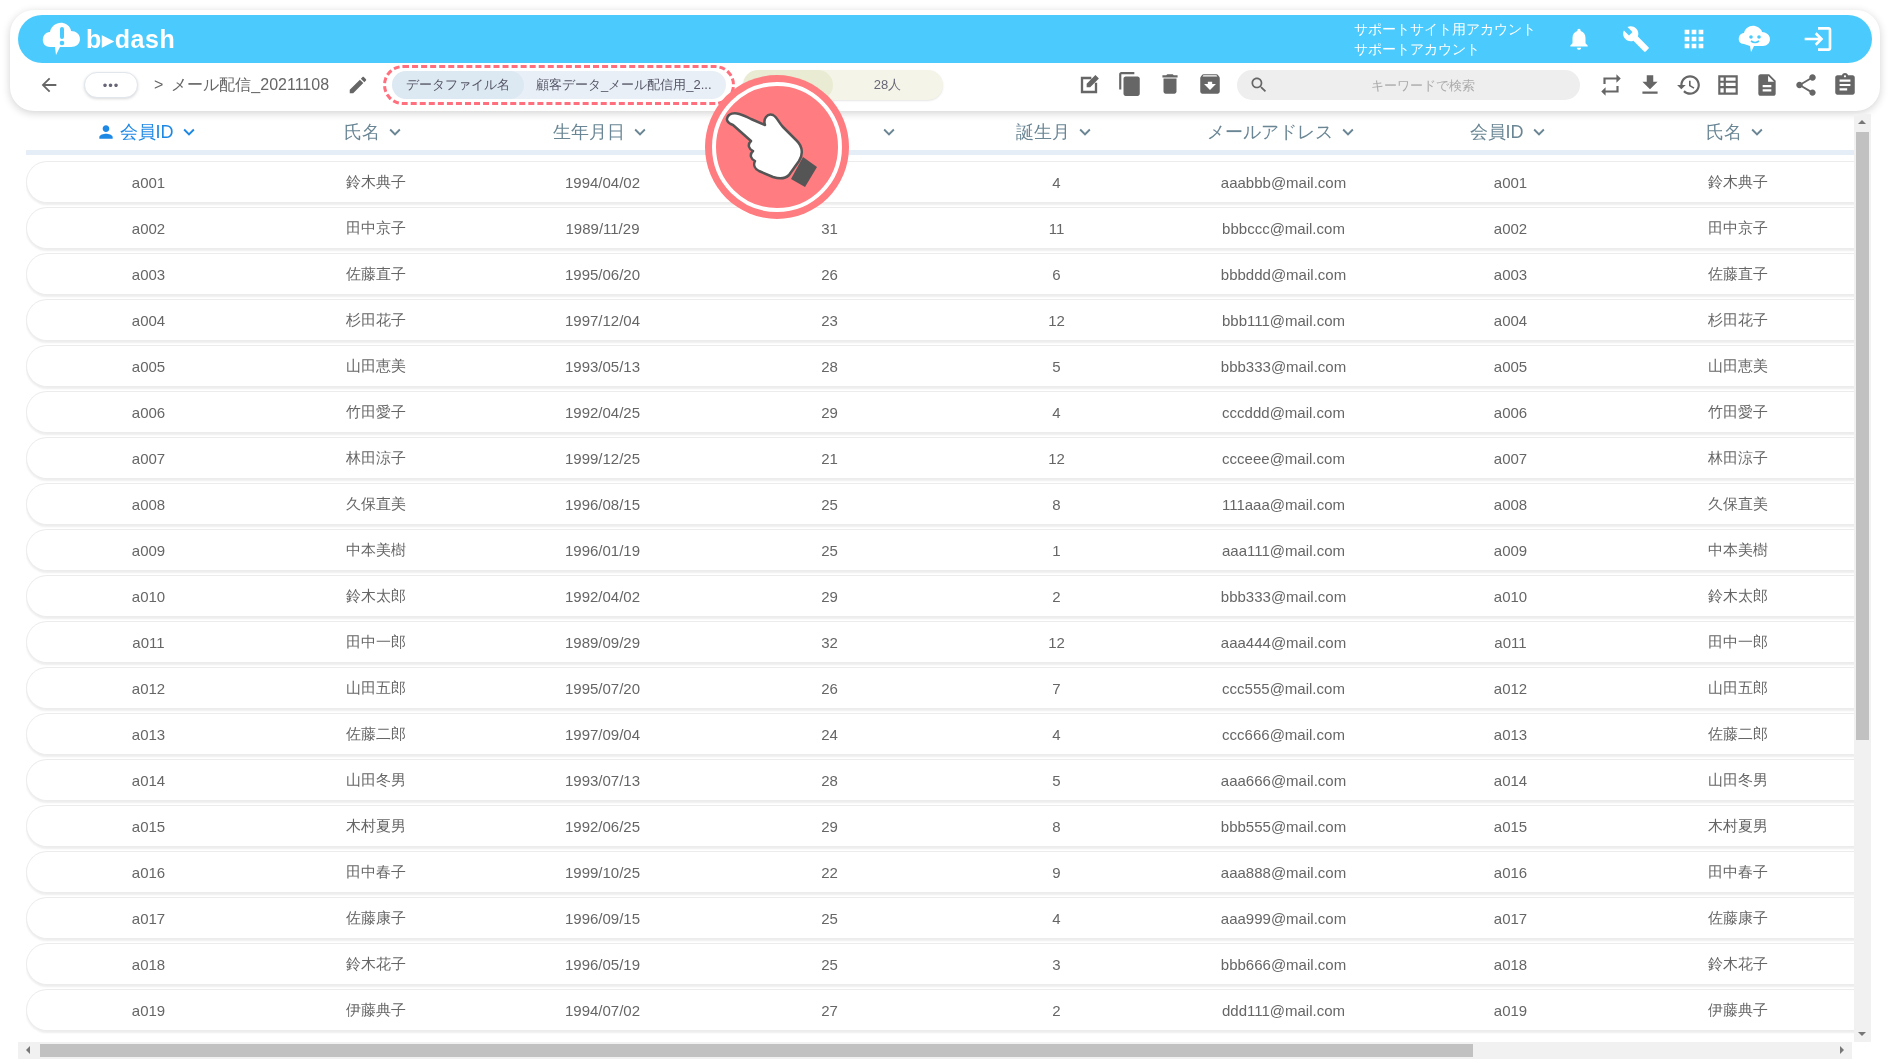  Describe the element at coordinates (940, 366) in the screenshot. I see `table-row: a005 山田恵美 1993/05/13 28 5 bbb333@mail.com a005 山田恵美` at that location.